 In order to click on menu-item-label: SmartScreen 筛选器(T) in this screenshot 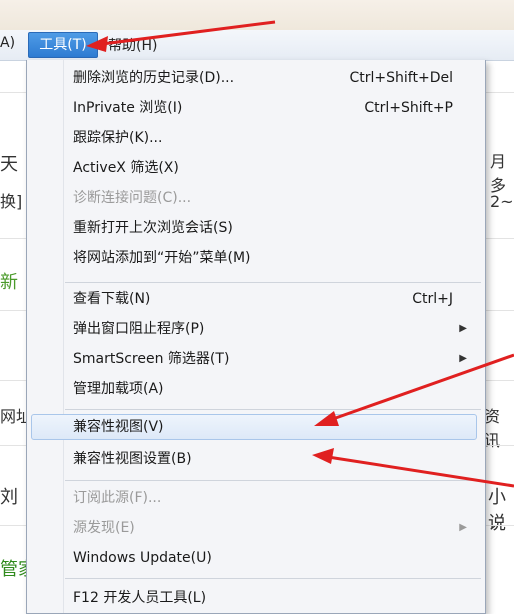, I will do `click(151, 359)`.